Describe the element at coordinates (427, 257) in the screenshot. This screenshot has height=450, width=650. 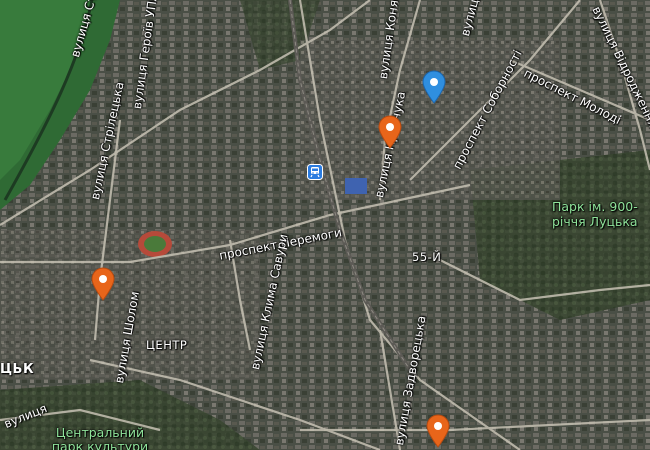
I see `label-district-55: 55-Й` at that location.